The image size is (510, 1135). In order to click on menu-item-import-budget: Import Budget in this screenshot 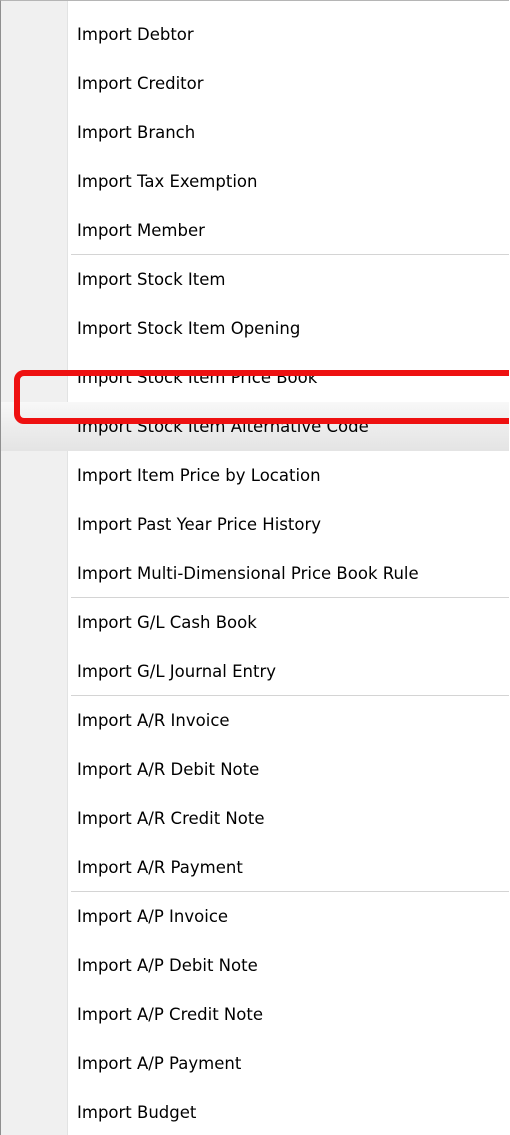, I will do `click(255, 1111)`.